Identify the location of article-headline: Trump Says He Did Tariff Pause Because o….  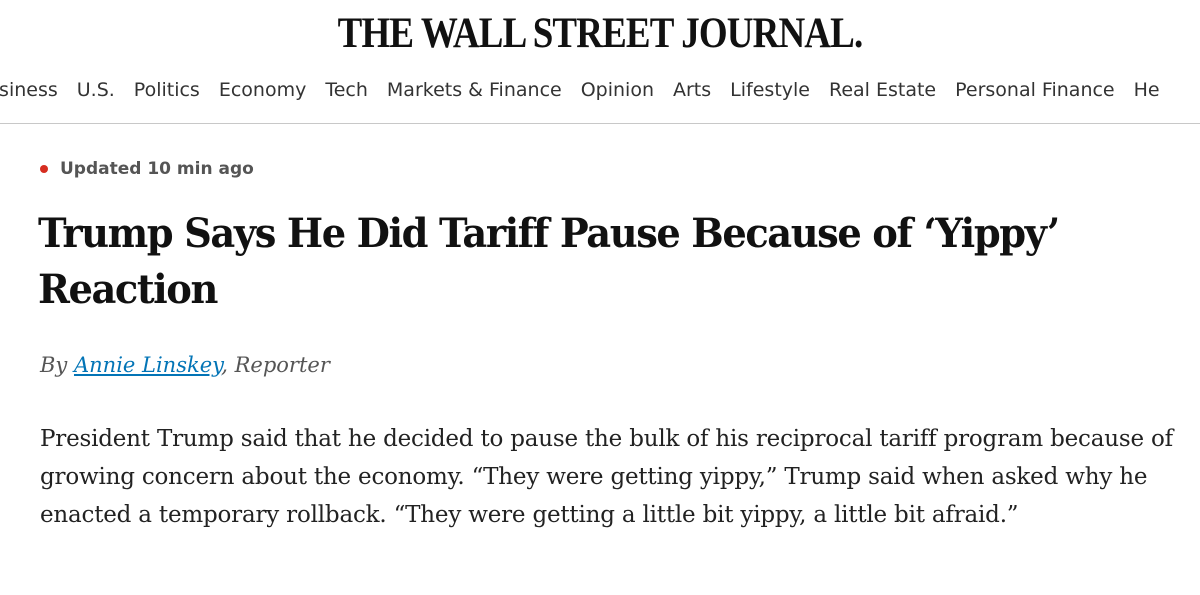
(549, 261).